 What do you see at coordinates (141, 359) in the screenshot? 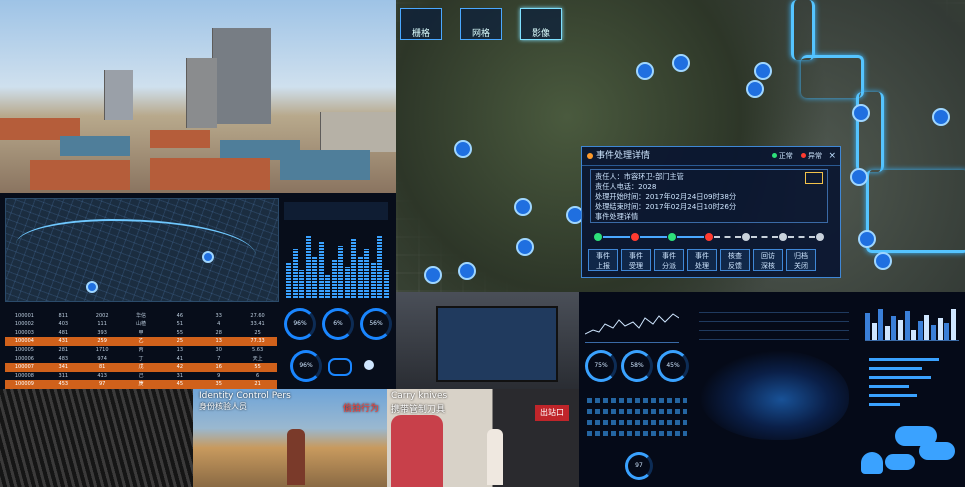
I see `table-row: 100006 483 974 丁 41 7 天上` at bounding box center [141, 359].